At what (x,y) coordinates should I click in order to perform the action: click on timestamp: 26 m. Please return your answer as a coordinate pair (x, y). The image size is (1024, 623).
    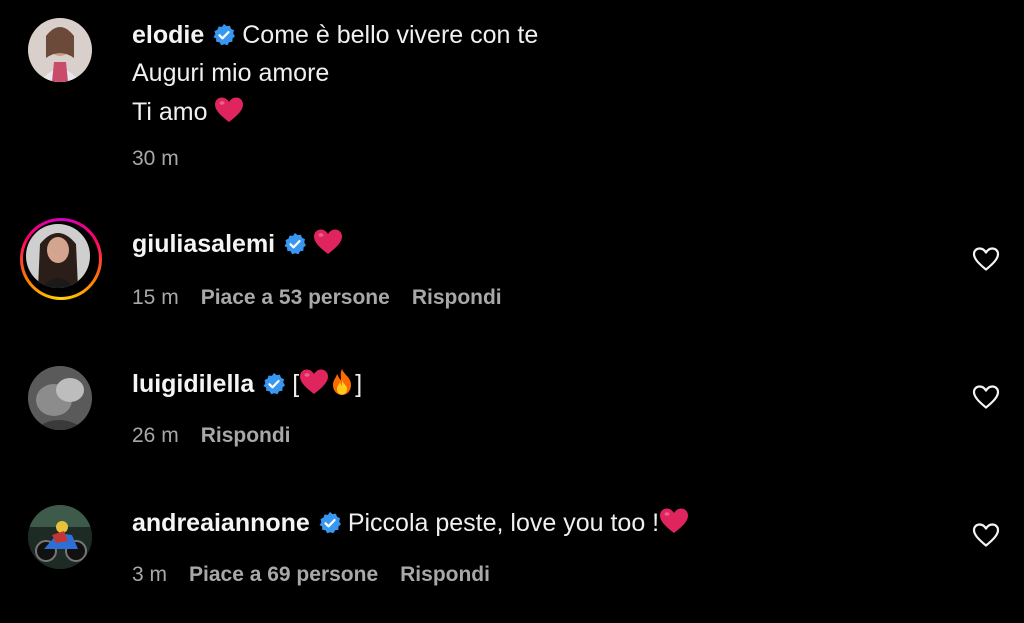
    Looking at the image, I should click on (155, 435).